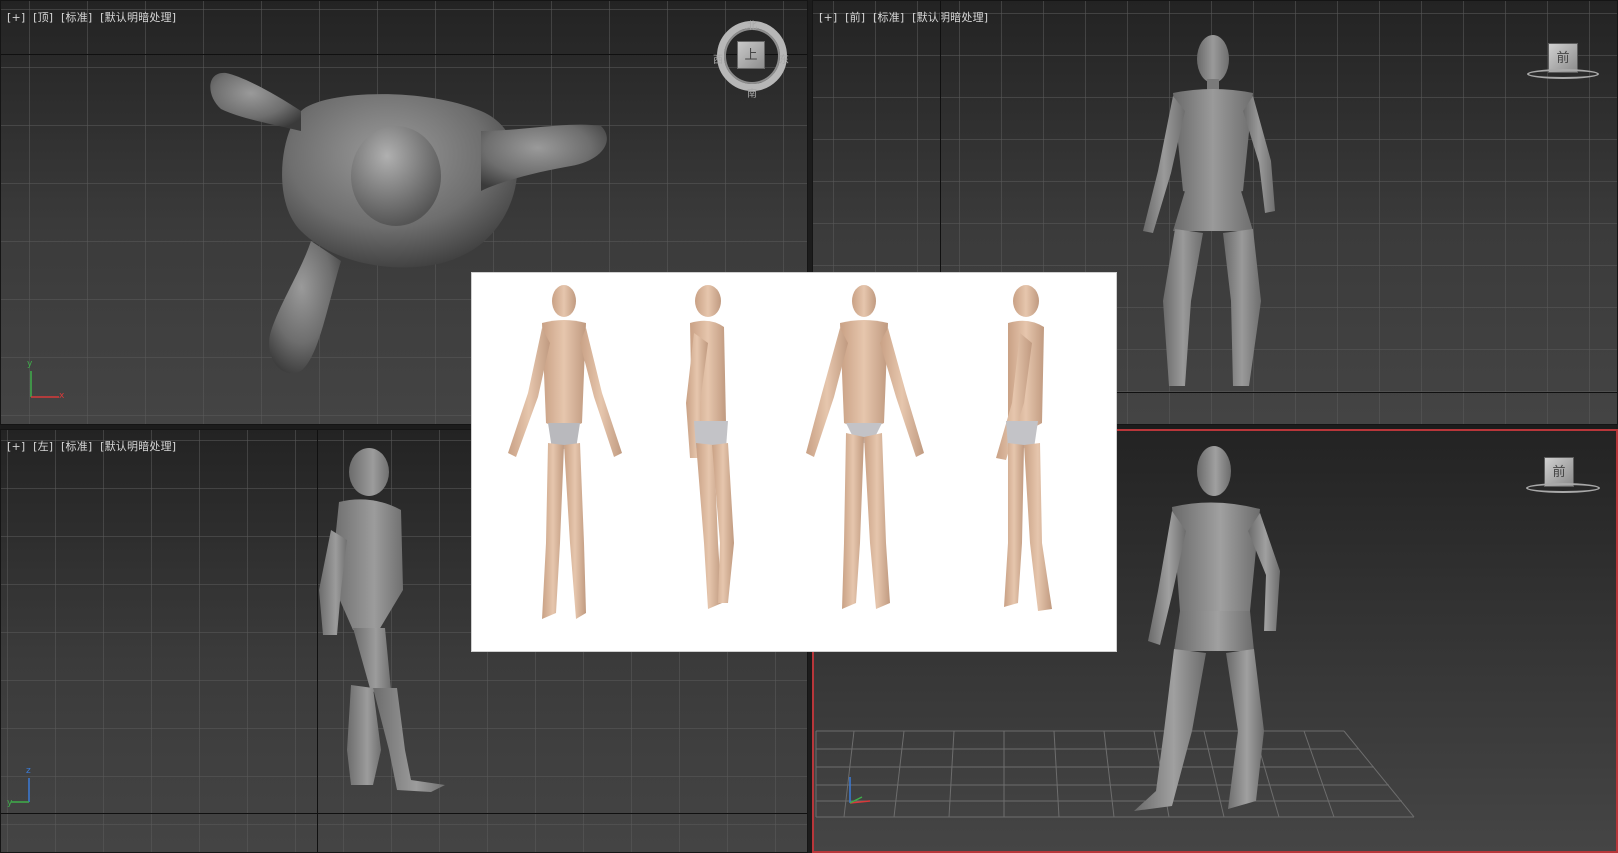 The height and width of the screenshot is (853, 1618). I want to click on compass-north-label: 北, so click(752, 24).